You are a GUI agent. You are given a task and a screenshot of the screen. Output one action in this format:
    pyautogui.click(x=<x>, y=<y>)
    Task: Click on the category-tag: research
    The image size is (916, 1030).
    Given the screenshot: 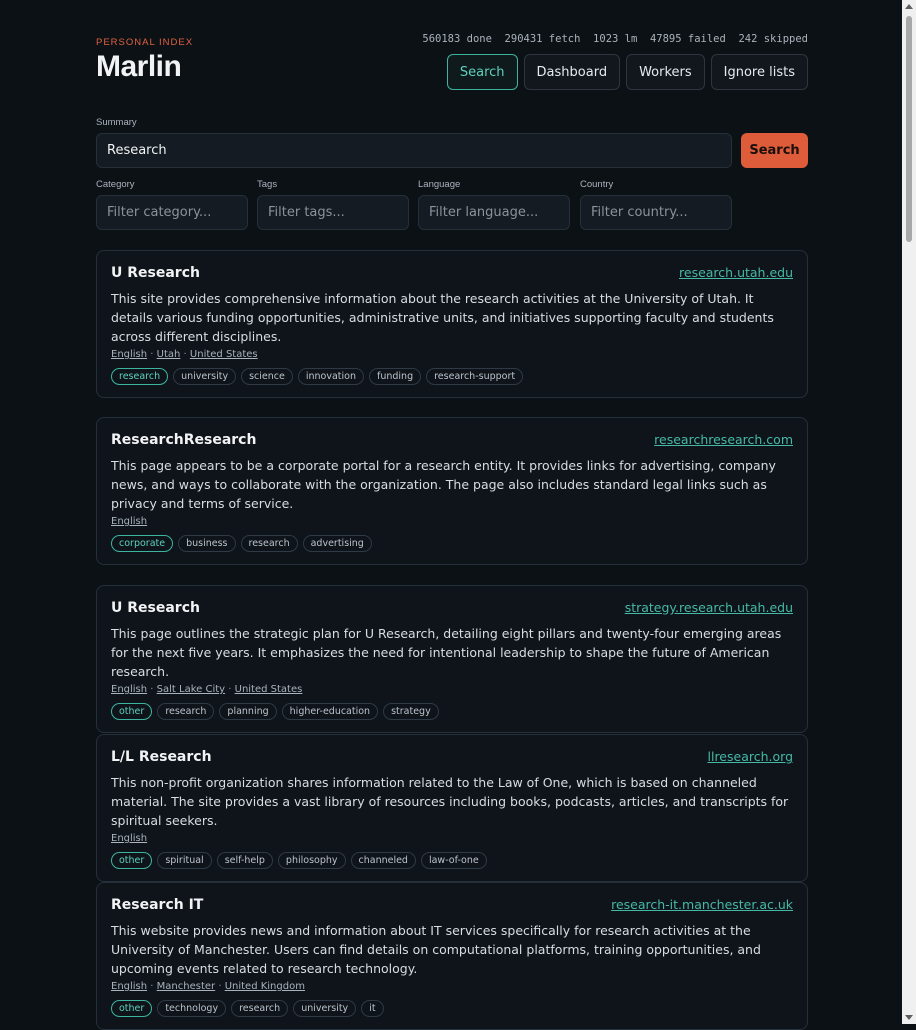 What is the action you would take?
    pyautogui.click(x=140, y=376)
    